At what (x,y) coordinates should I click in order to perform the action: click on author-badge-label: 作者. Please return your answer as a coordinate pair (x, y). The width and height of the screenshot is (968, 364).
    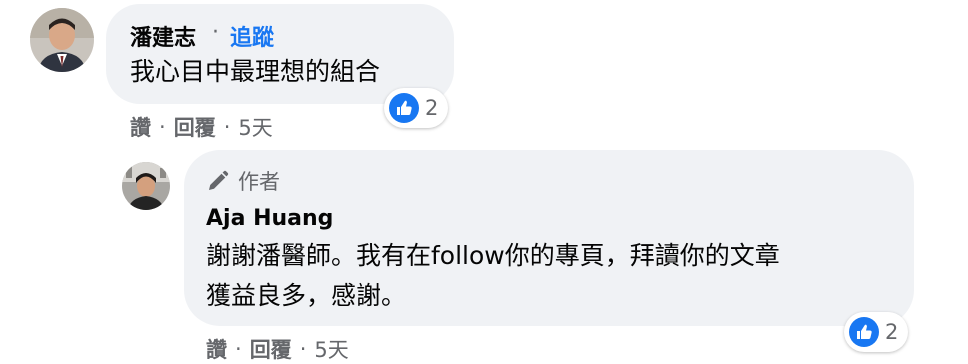
    Looking at the image, I should click on (259, 182).